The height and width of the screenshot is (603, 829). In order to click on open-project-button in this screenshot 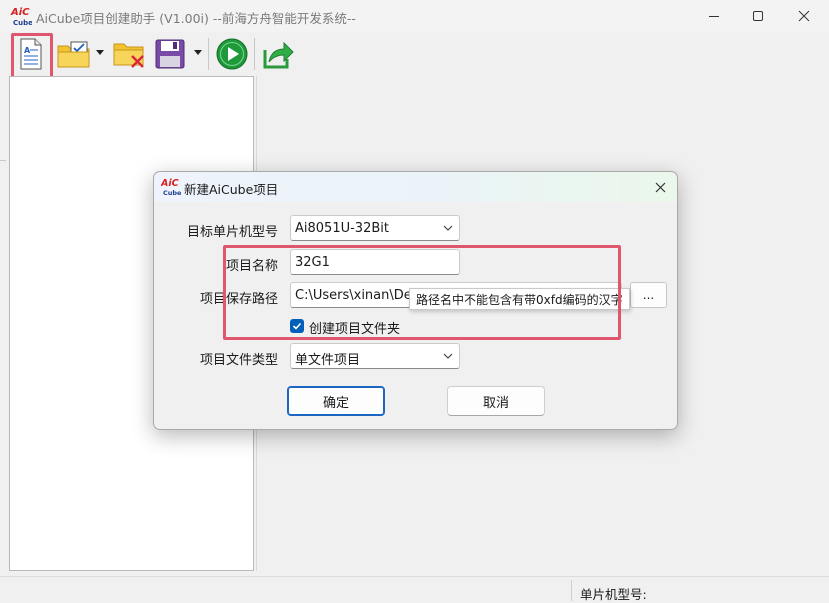, I will do `click(74, 54)`.